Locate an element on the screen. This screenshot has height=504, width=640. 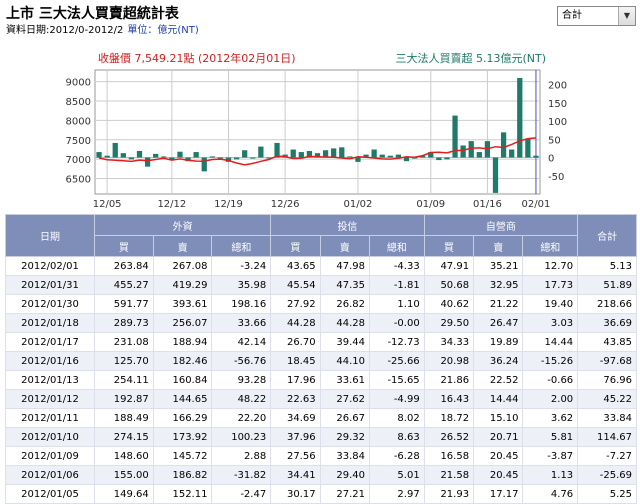
row-value-cell: 76.96 is located at coordinates (607, 380).